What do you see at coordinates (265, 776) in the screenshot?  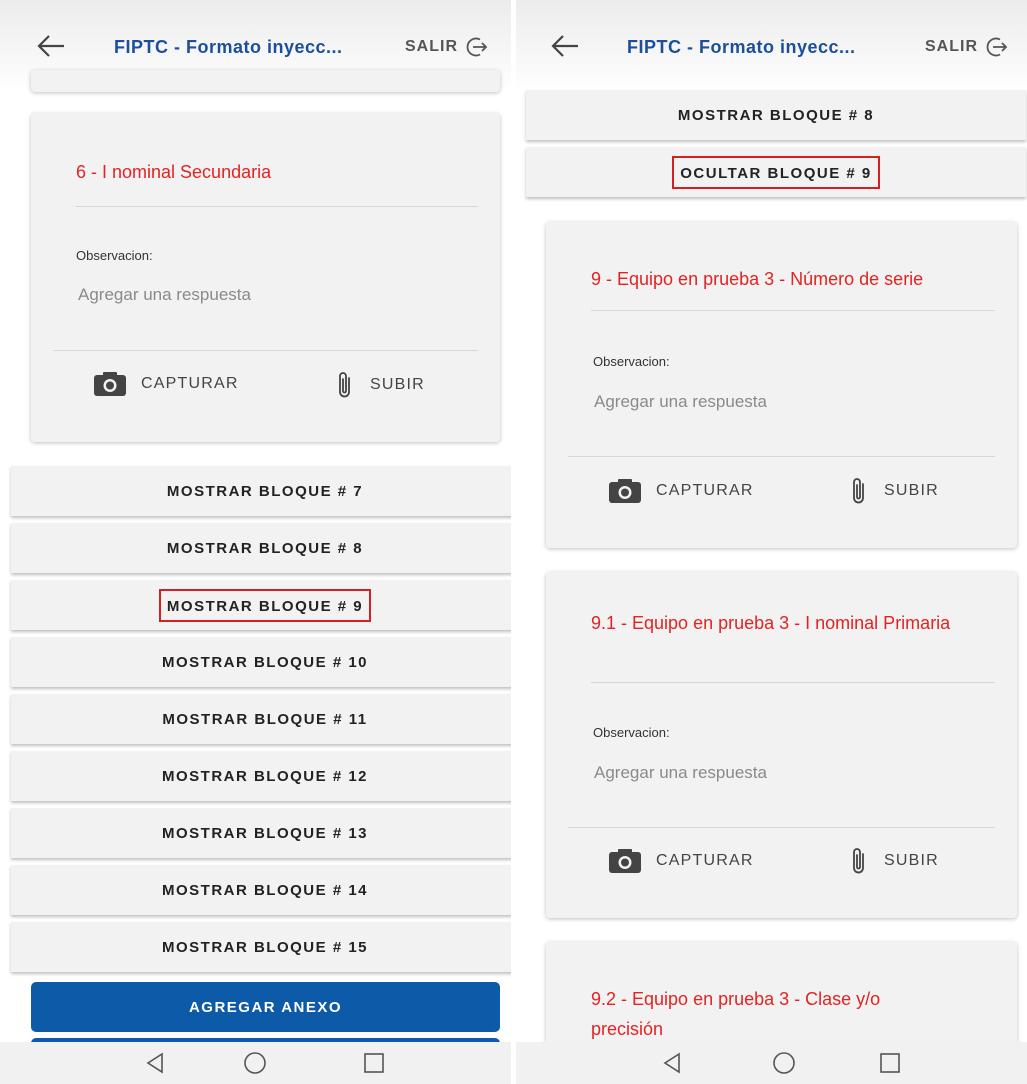 I see `block-label: MOSTRAR BLOQUE # 12` at bounding box center [265, 776].